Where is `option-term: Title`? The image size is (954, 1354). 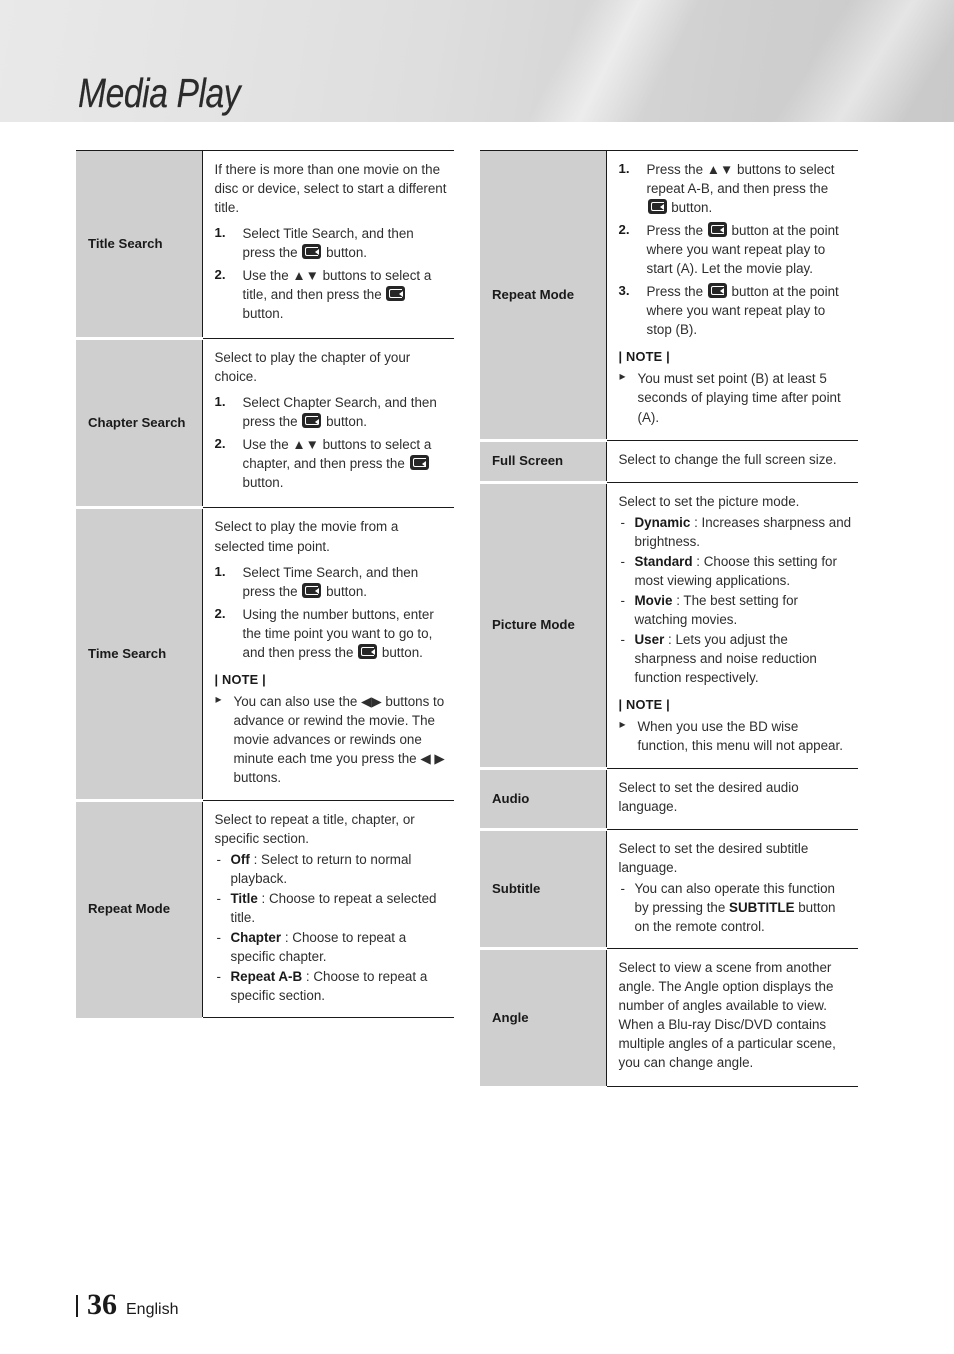 option-term: Title is located at coordinates (244, 899).